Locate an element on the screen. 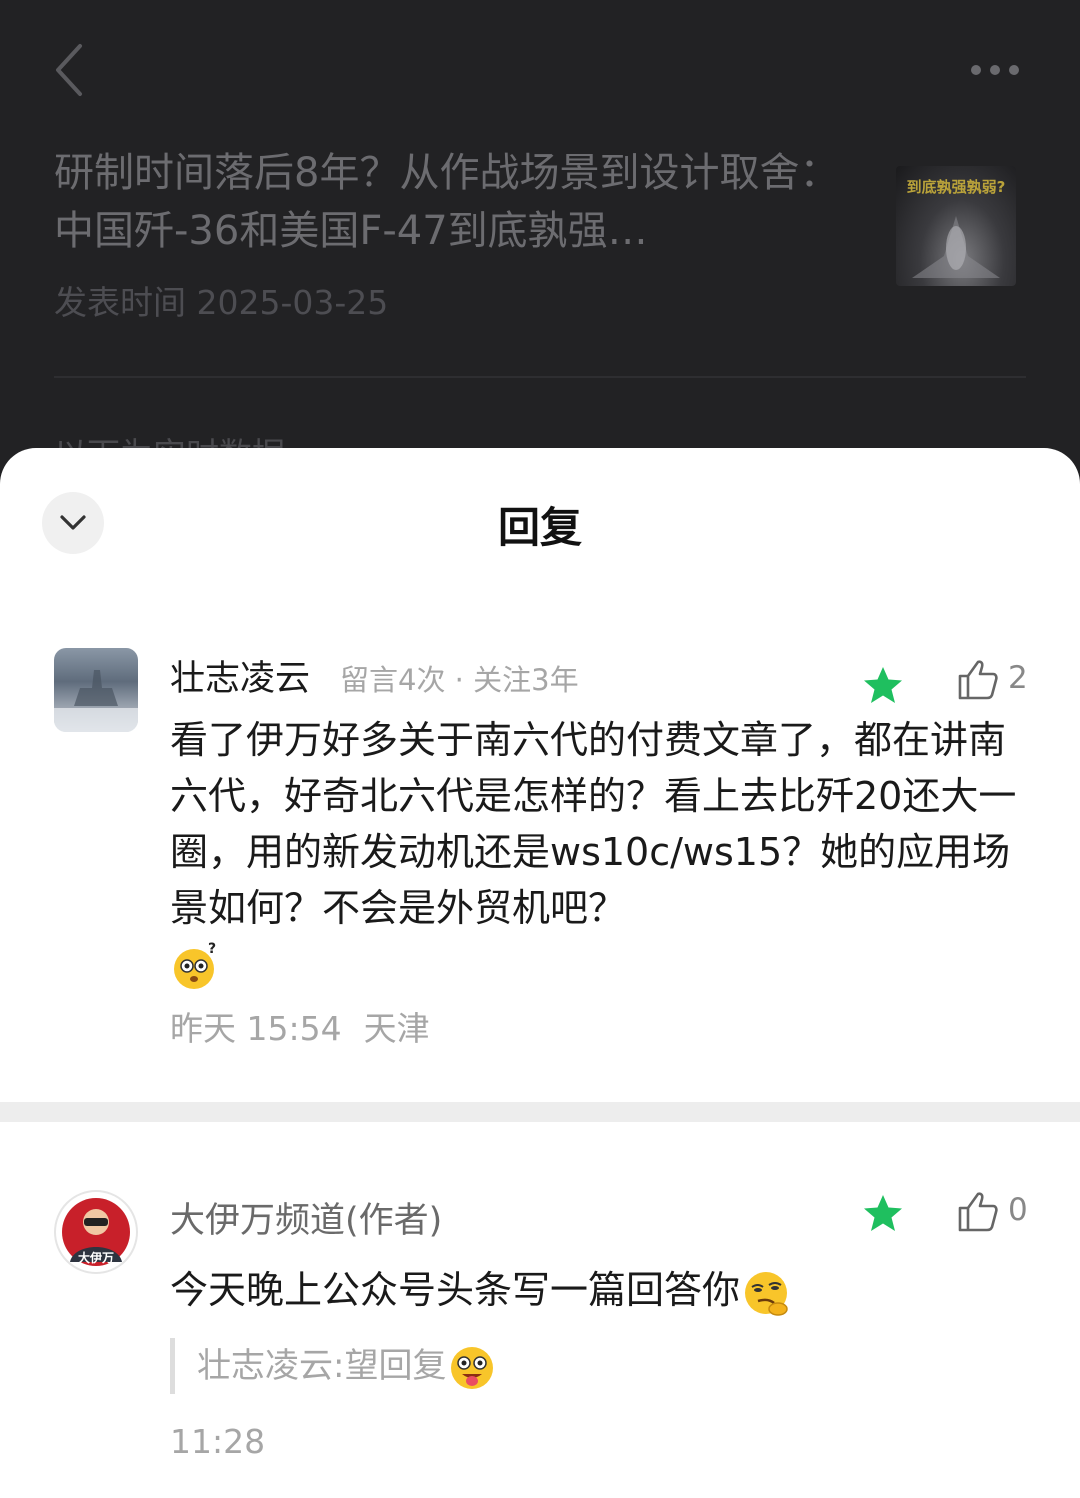 Image resolution: width=1080 pixels, height=1498 pixels. article-date: 发表时间 2025-03-25 is located at coordinates (221, 302).